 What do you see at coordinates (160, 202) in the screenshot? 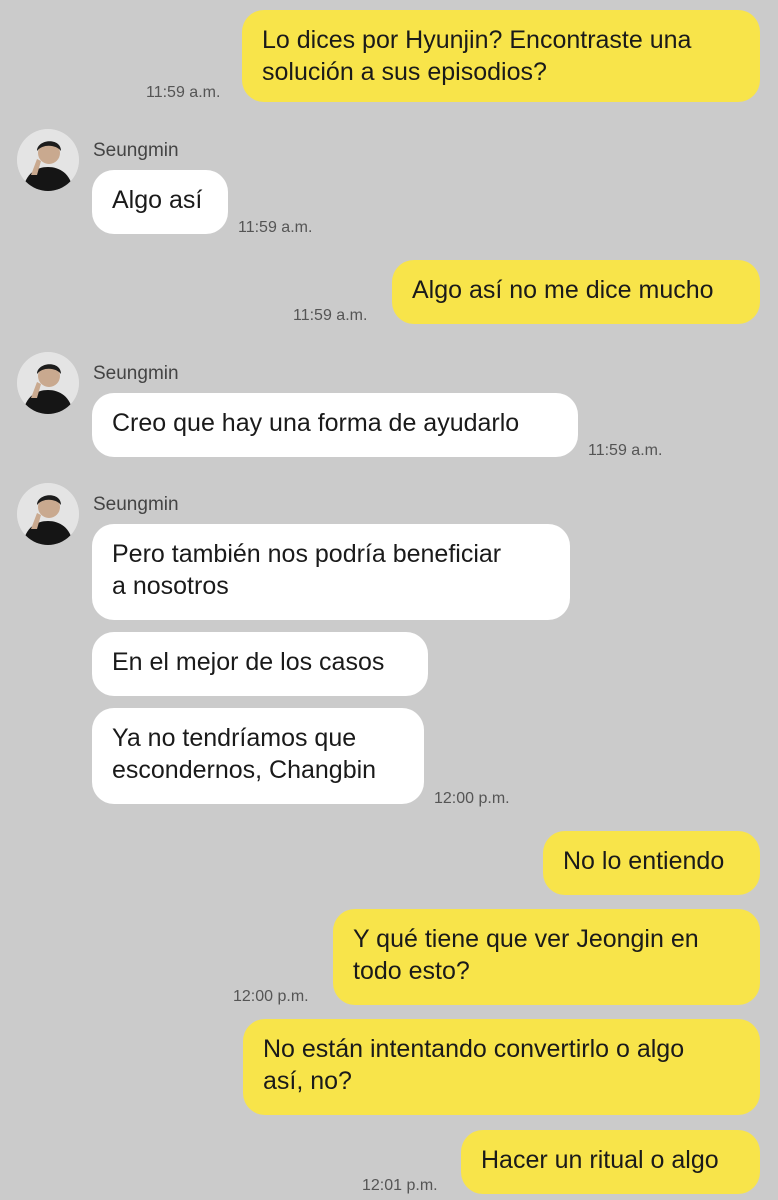
I see `incoming-message-bubble: Algo así` at bounding box center [160, 202].